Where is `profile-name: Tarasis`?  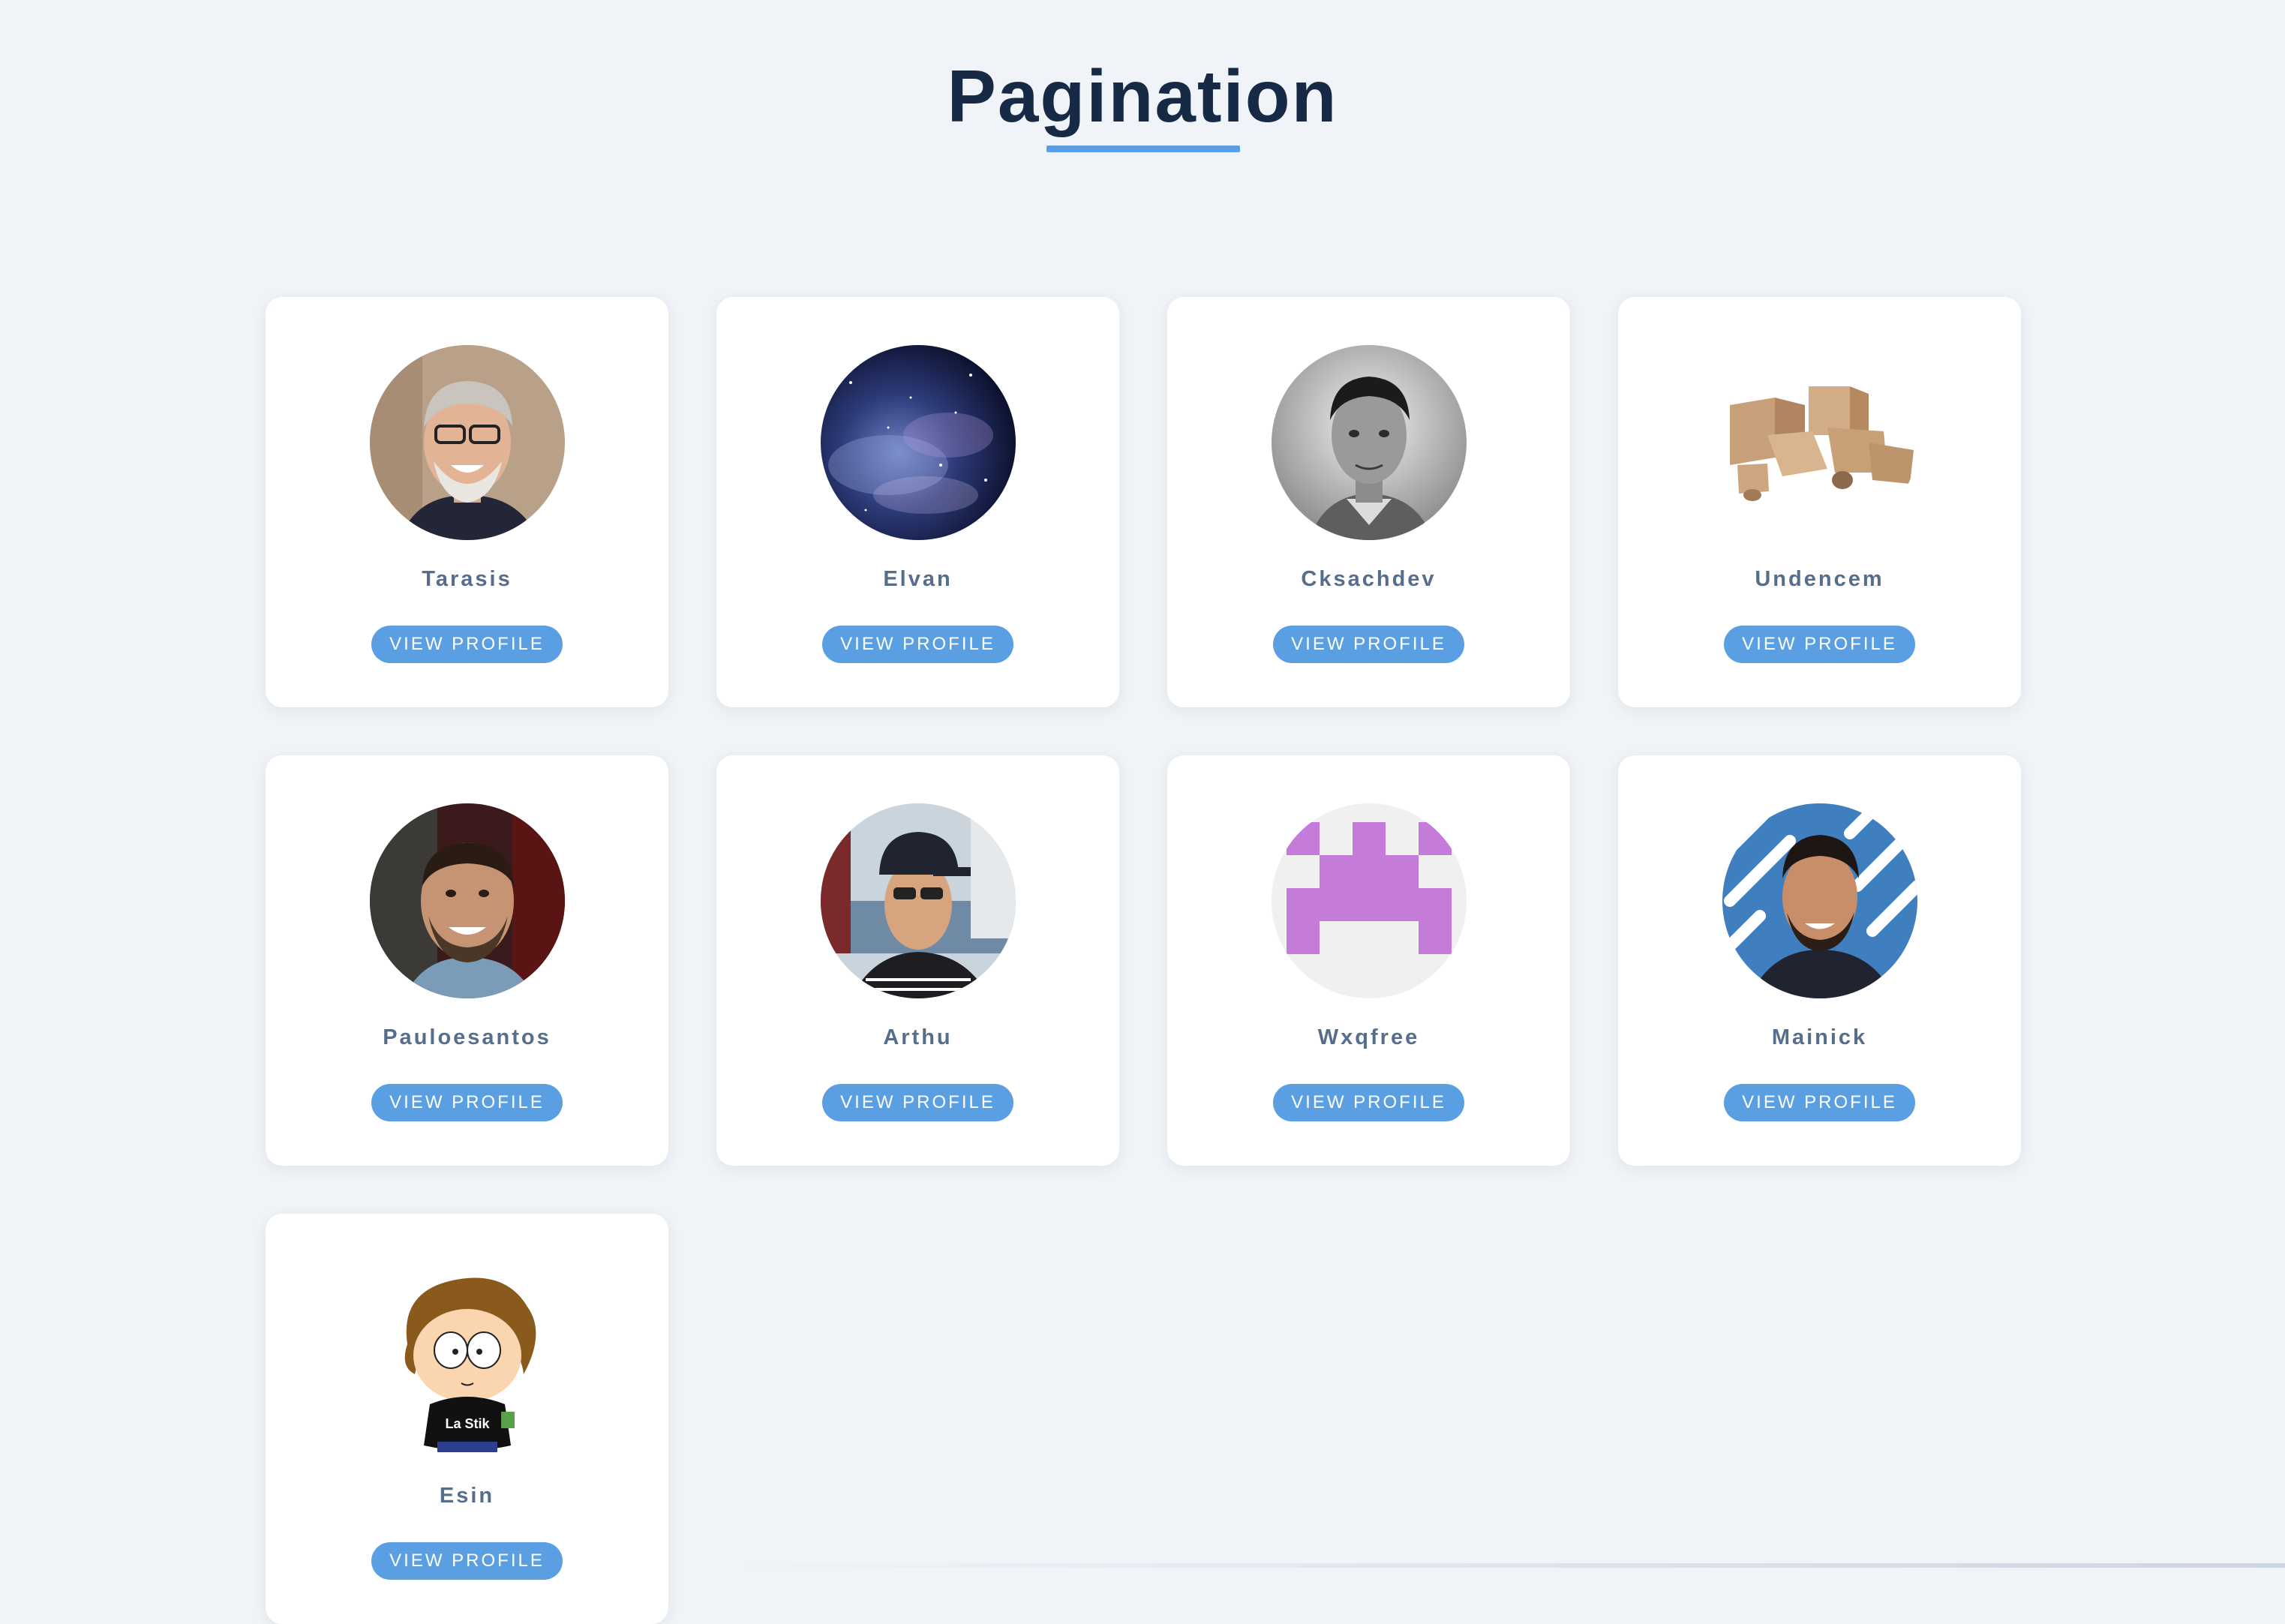 profile-name: Tarasis is located at coordinates (467, 579).